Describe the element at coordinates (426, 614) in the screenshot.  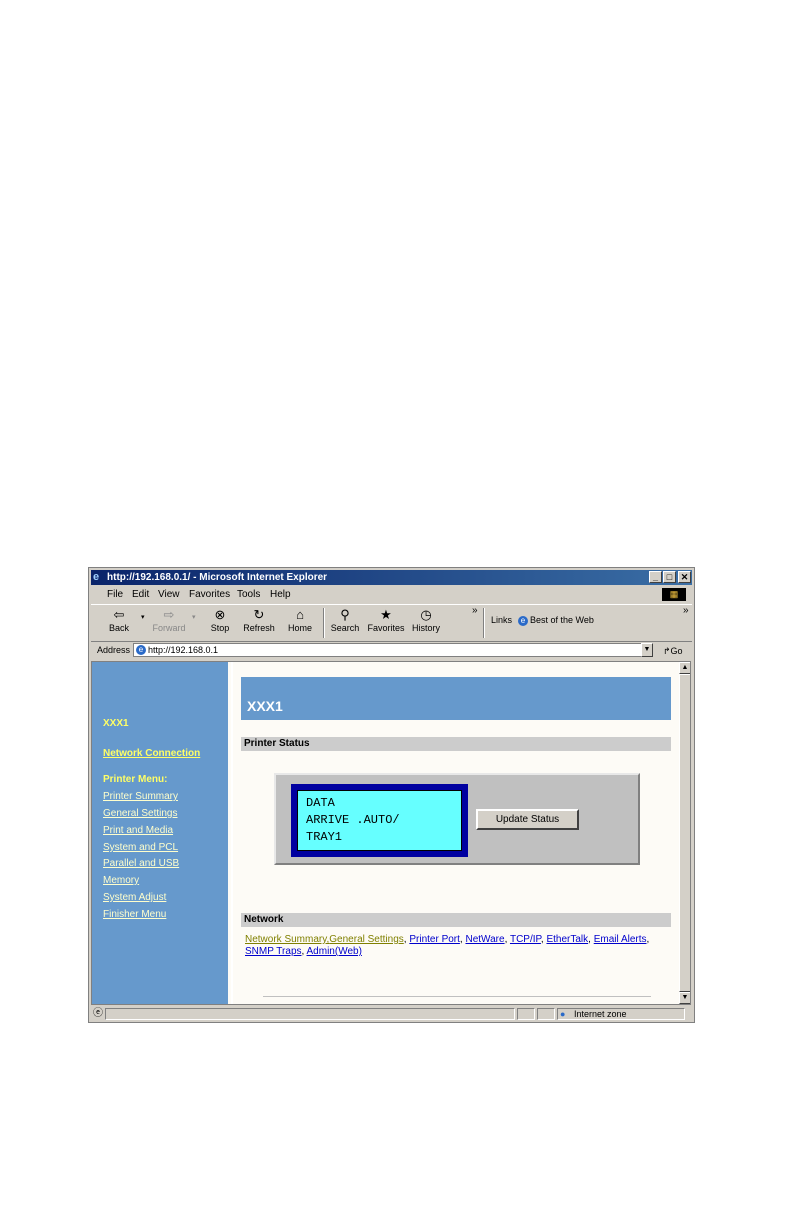
I see `history-icon: ◷` at that location.